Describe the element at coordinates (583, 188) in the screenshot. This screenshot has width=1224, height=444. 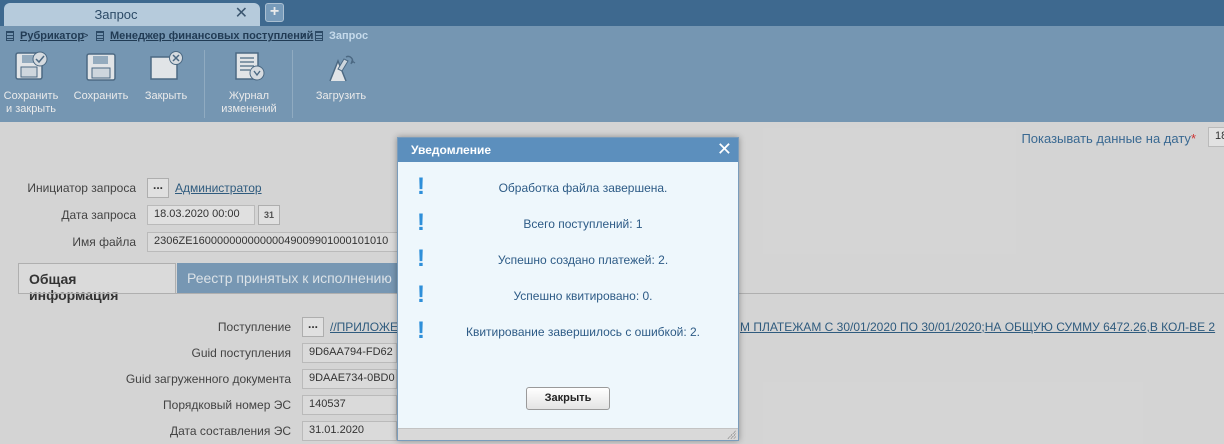
I see `message-text: Обработка файла завершена.` at that location.